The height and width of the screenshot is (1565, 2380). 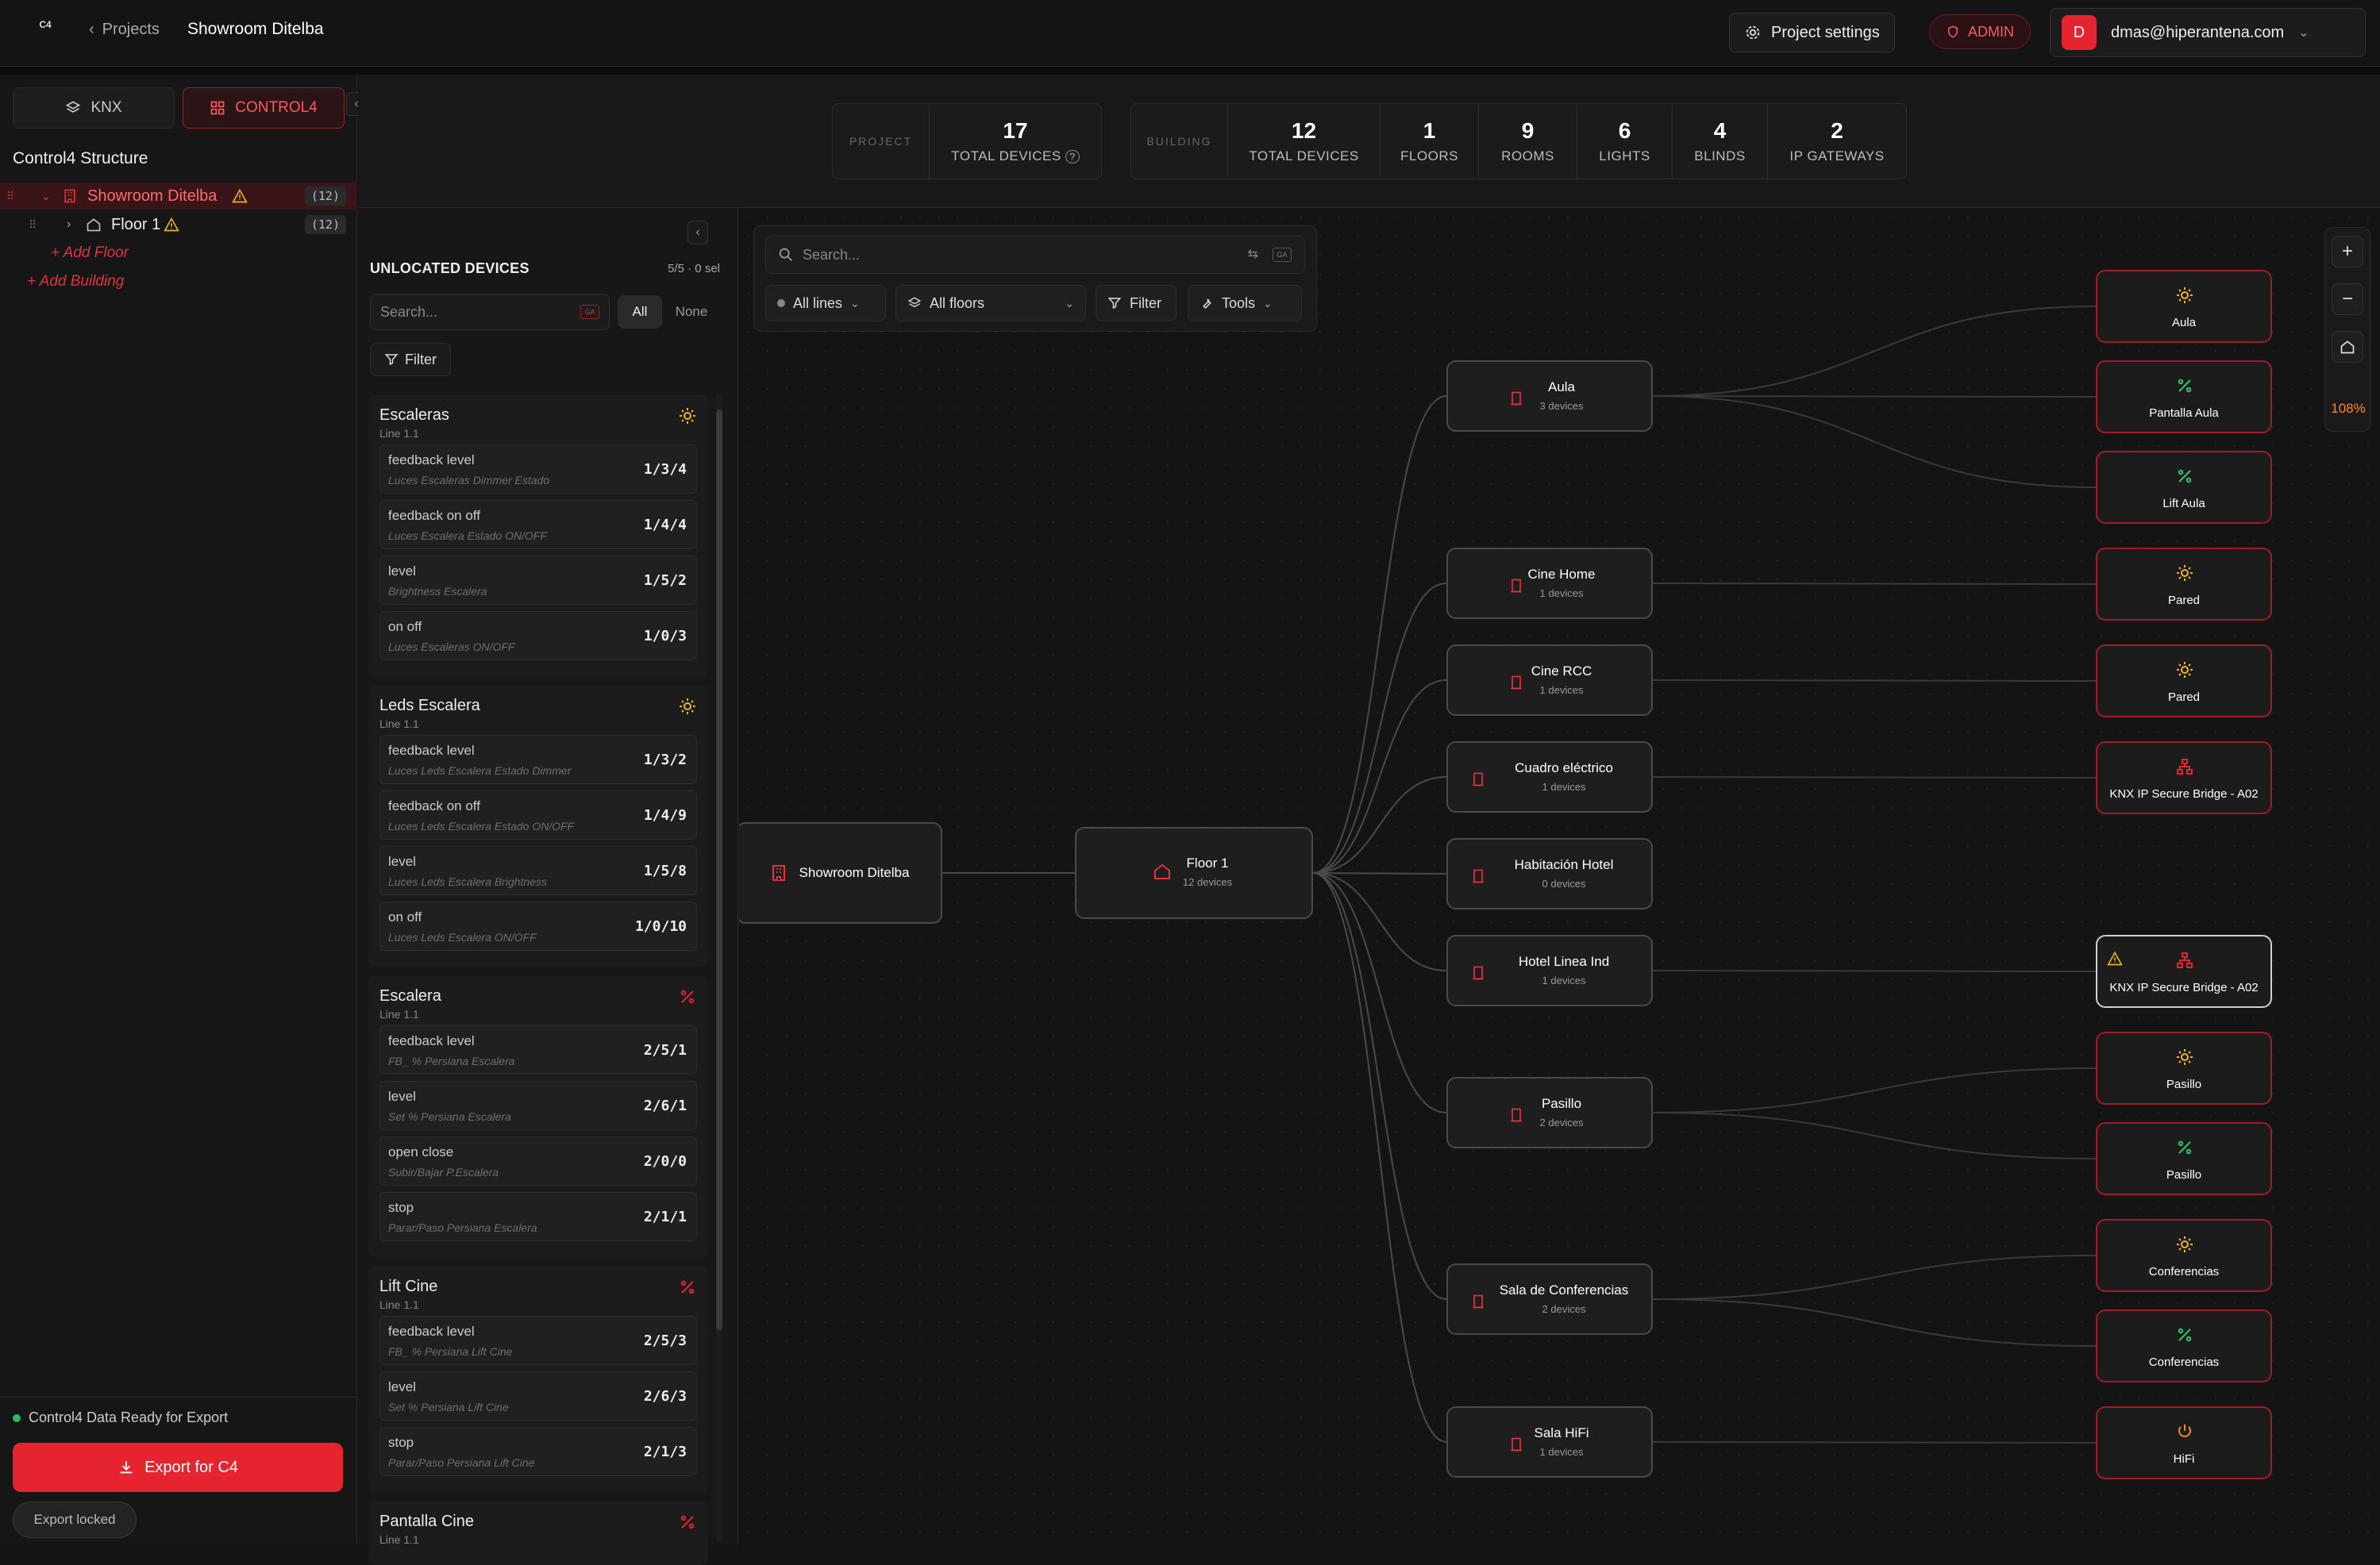 I want to click on connection-line, so click(x=1874, y=351).